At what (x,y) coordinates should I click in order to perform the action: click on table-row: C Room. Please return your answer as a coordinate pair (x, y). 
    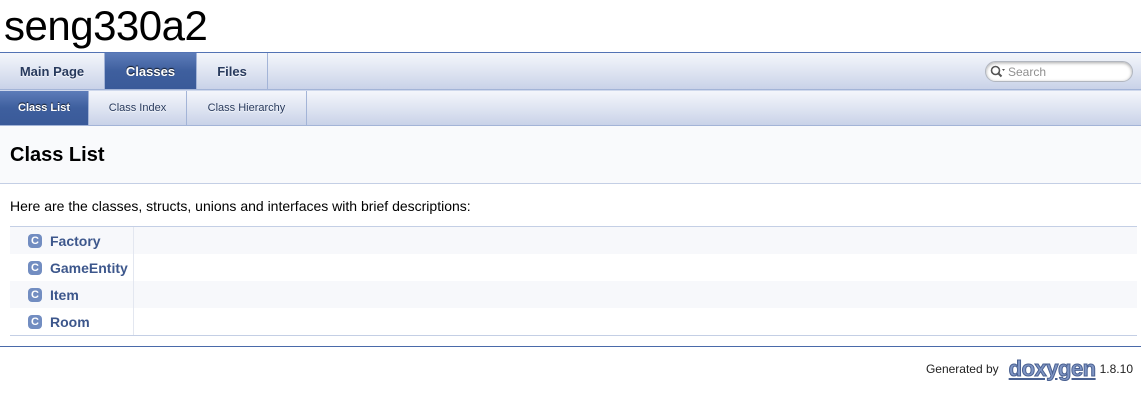
    Looking at the image, I should click on (573, 321).